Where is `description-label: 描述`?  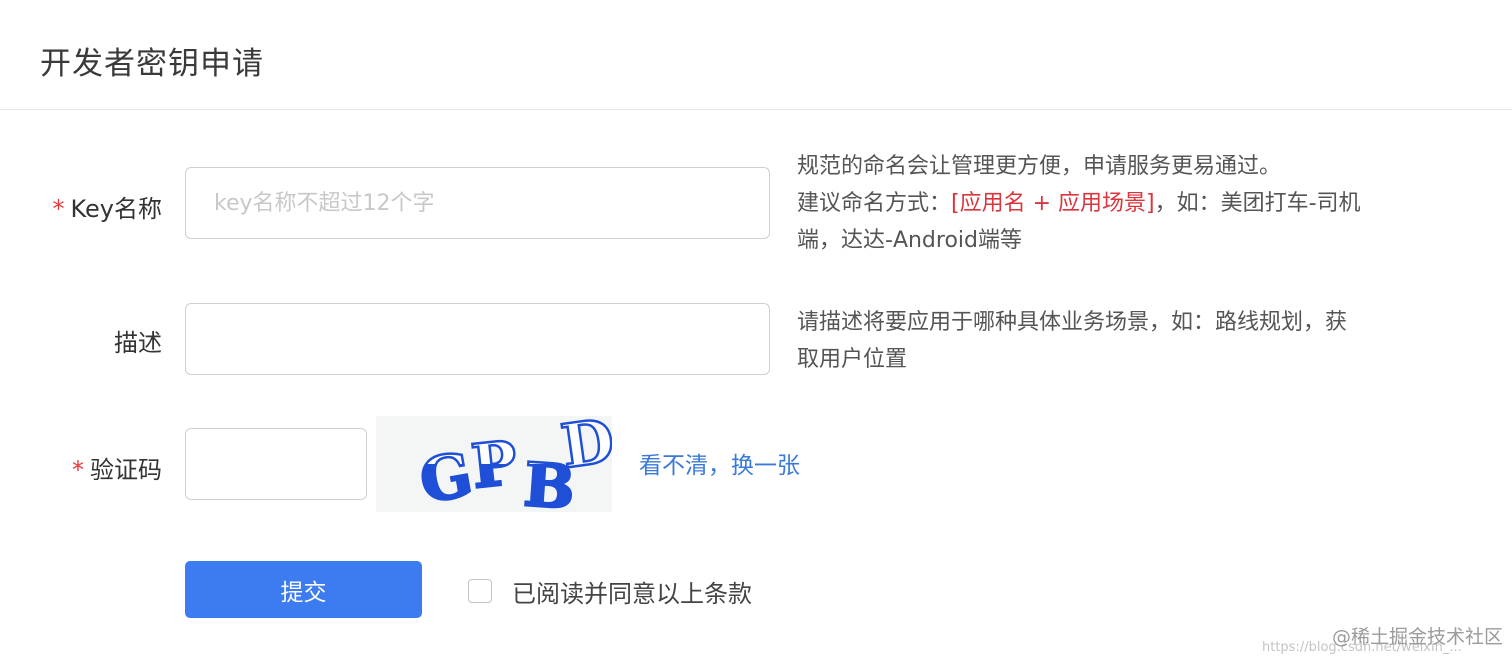 description-label: 描述 is located at coordinates (138, 343).